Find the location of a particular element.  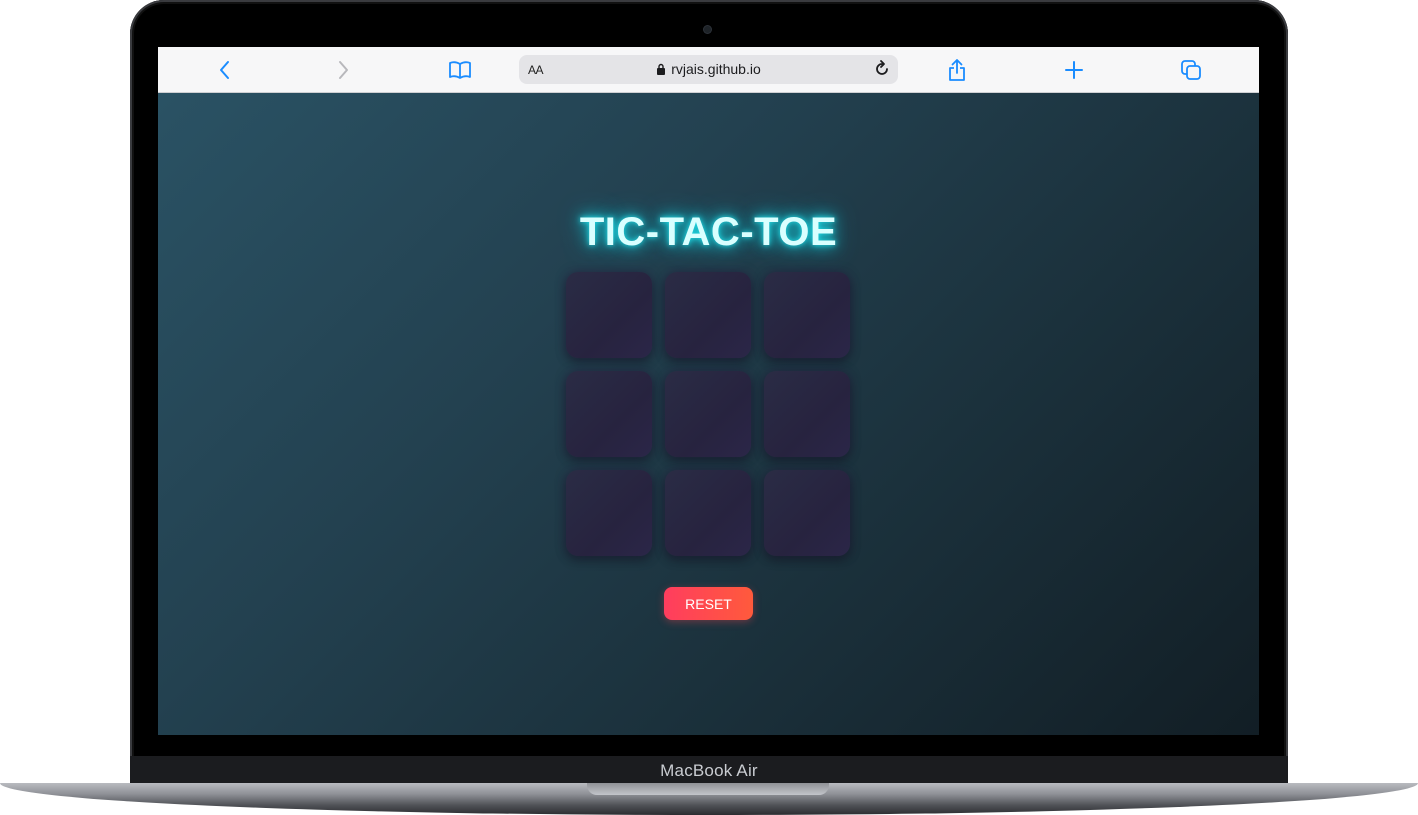

share-button is located at coordinates (957, 70).